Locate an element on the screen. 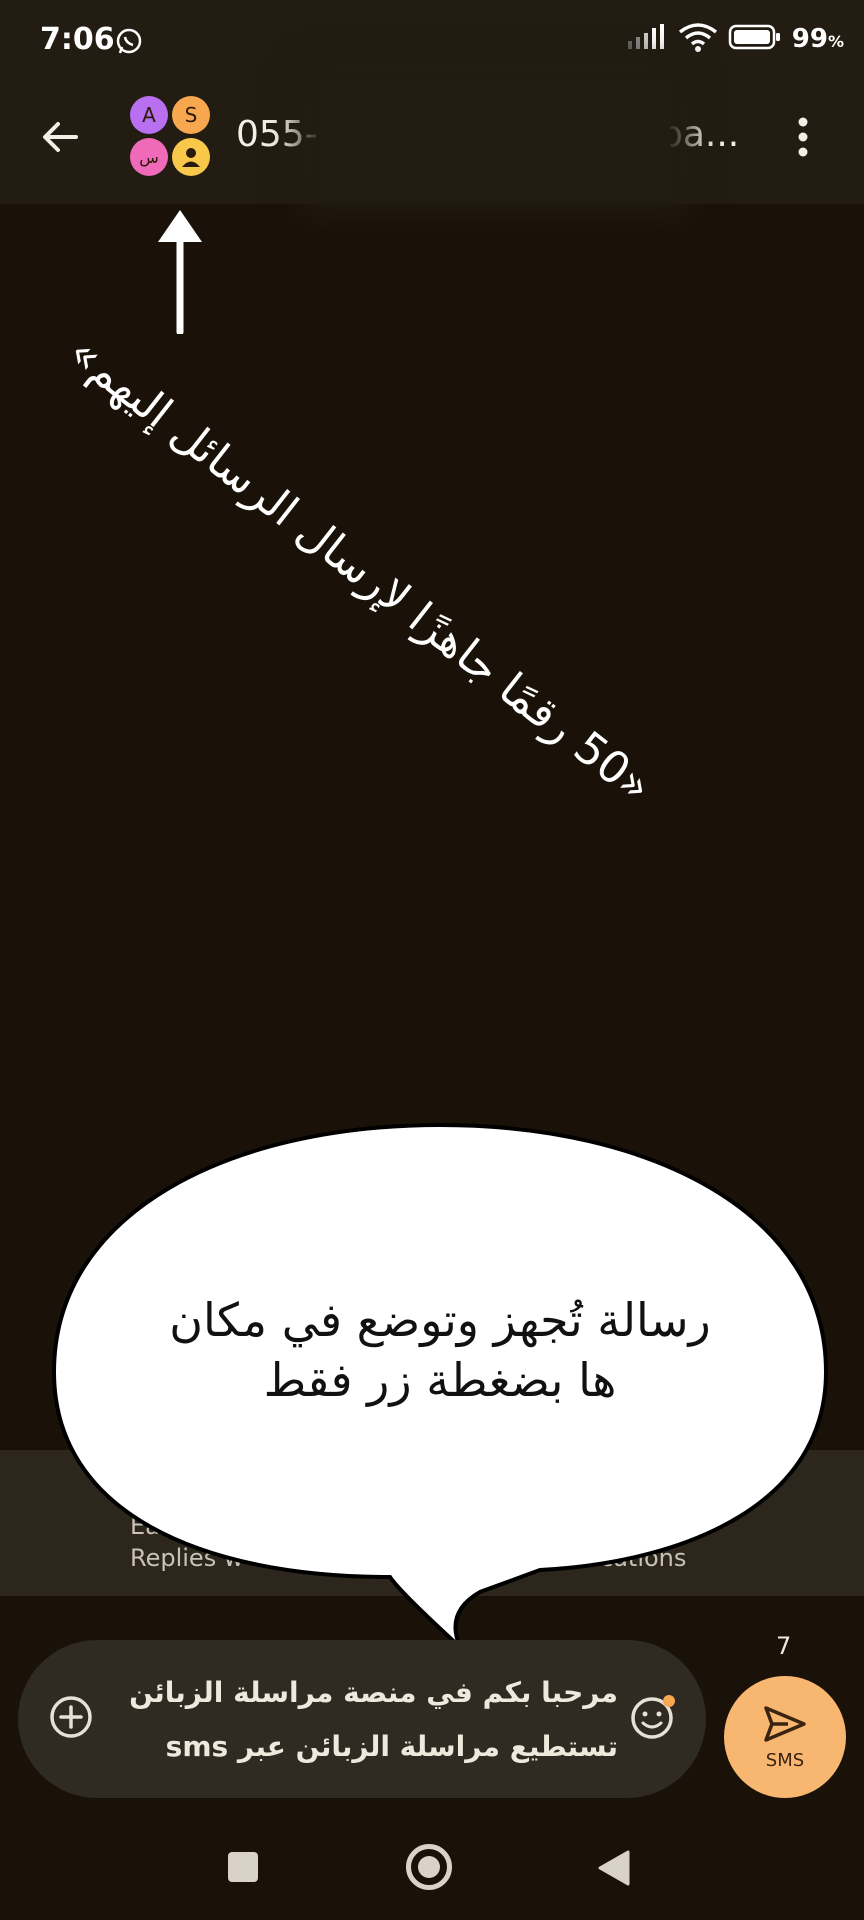 The image size is (864, 1920). send-sms-button: SMS is located at coordinates (785, 1737).